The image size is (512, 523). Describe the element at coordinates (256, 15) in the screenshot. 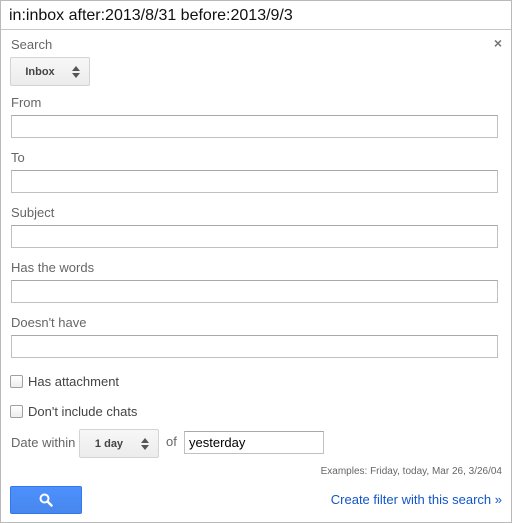

I see `search-query-bar: in:inbox after:2013/8/31 before:2013/9/3` at that location.